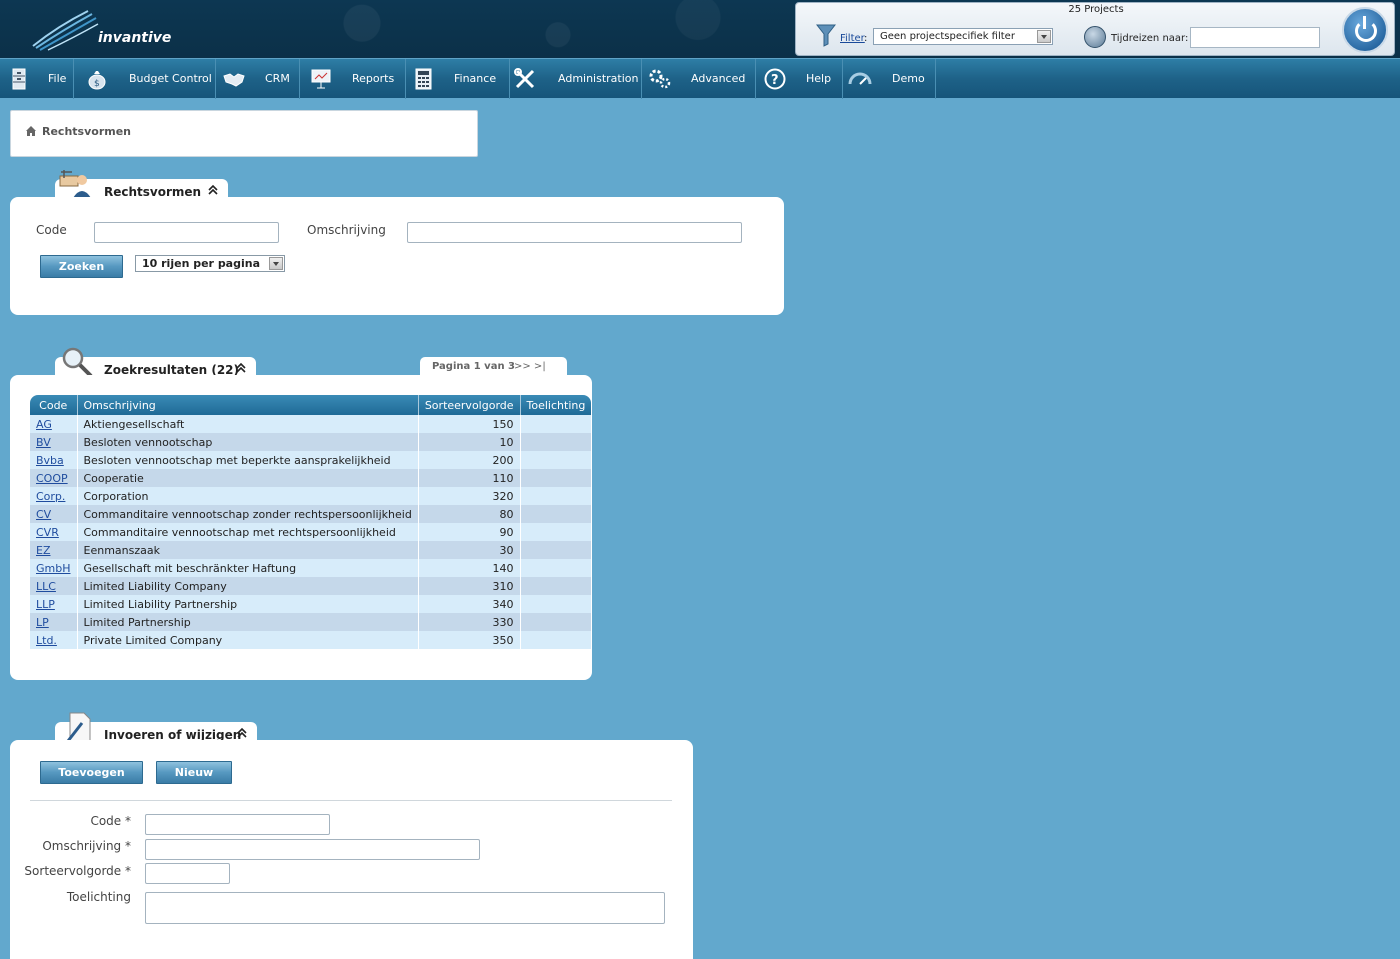  What do you see at coordinates (469, 568) in the screenshot?
I see `cell-sorteervolgorde: 140` at bounding box center [469, 568].